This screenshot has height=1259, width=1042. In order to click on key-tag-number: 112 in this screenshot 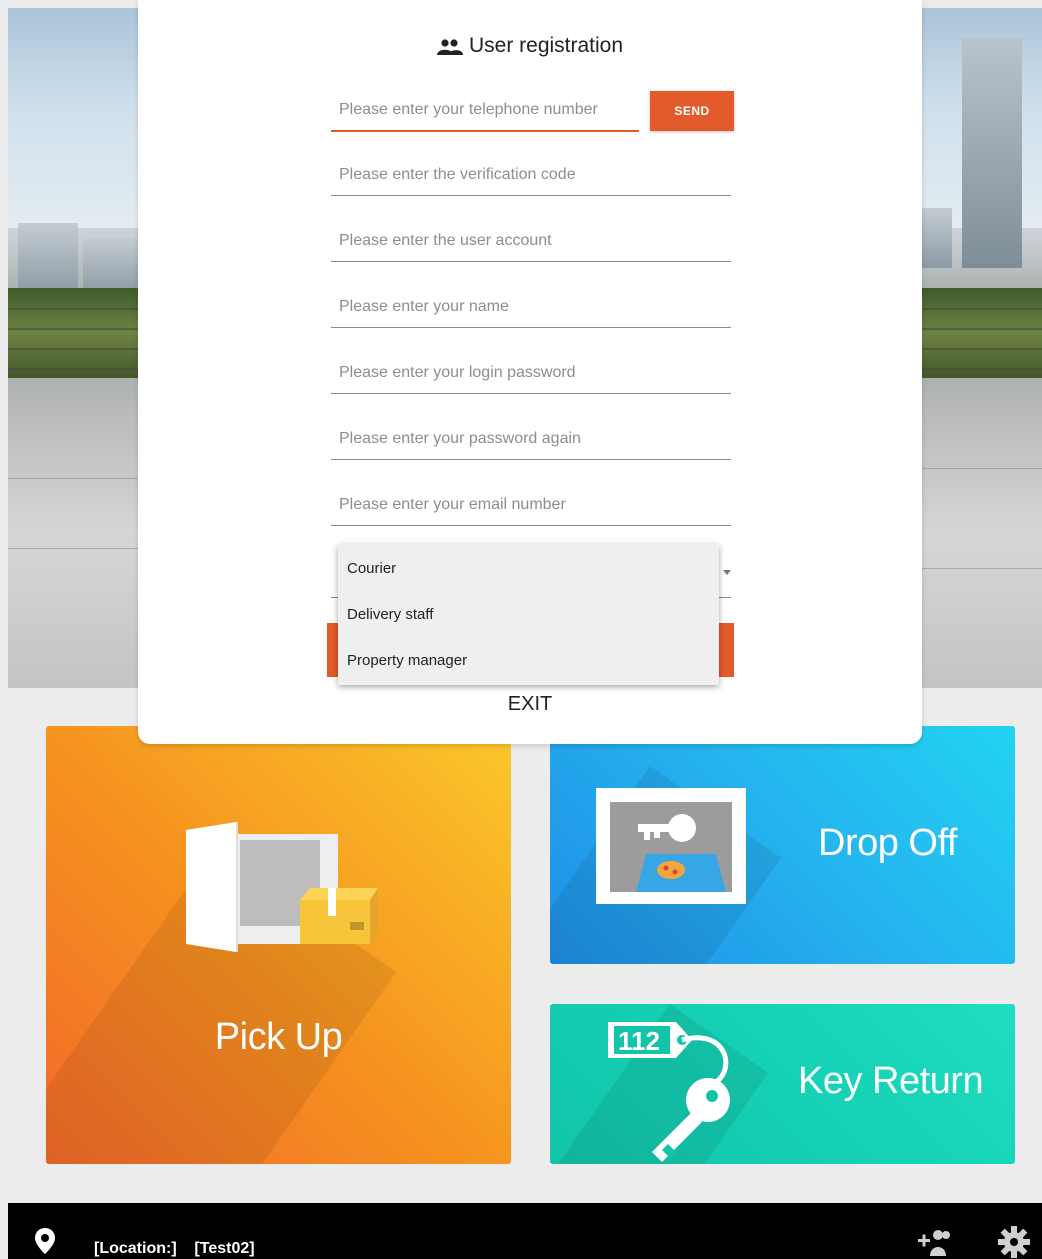, I will do `click(639, 1041)`.